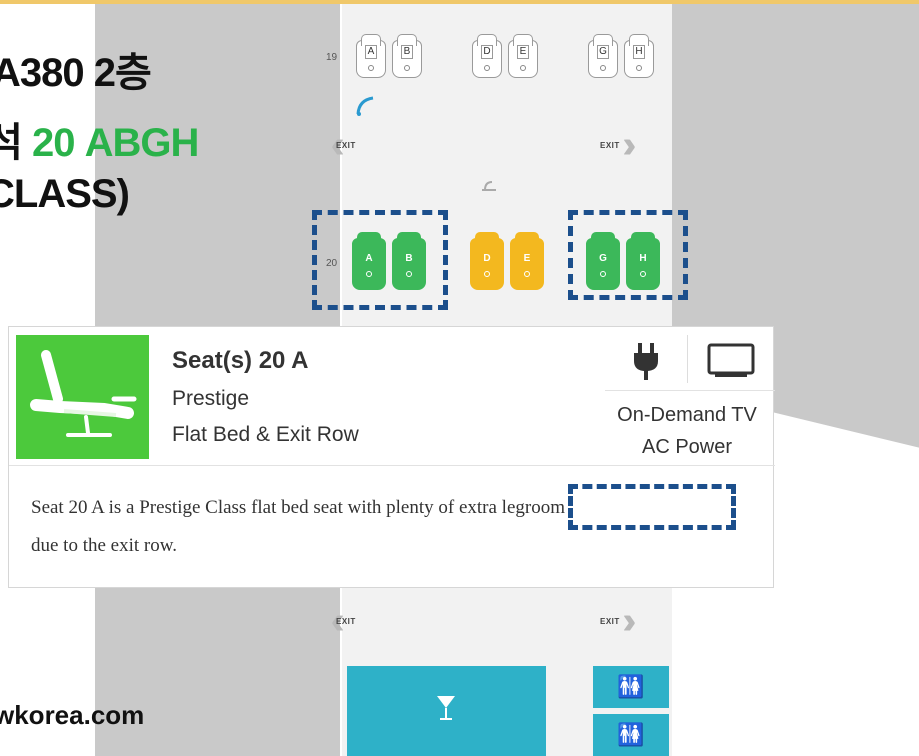  What do you see at coordinates (76, 73) in the screenshot?
I see `headline-line-1: A380 2층` at bounding box center [76, 73].